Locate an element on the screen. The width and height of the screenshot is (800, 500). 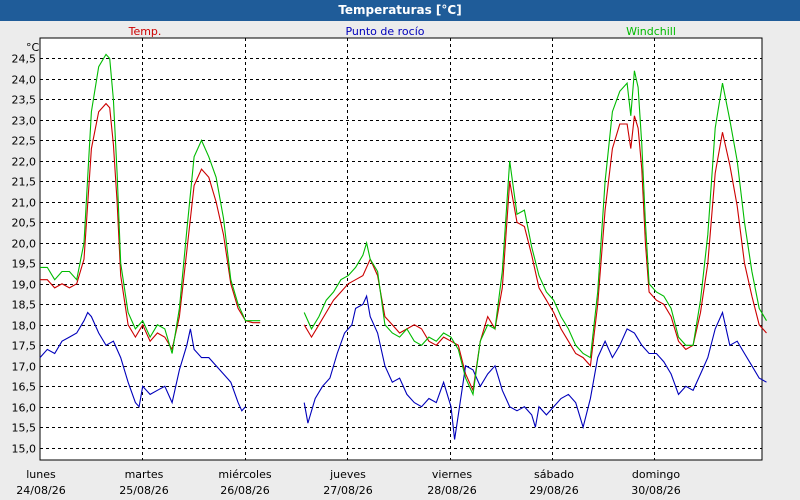
legend: Temp. Punto de rocío Windchill is located at coordinates (402, 31).